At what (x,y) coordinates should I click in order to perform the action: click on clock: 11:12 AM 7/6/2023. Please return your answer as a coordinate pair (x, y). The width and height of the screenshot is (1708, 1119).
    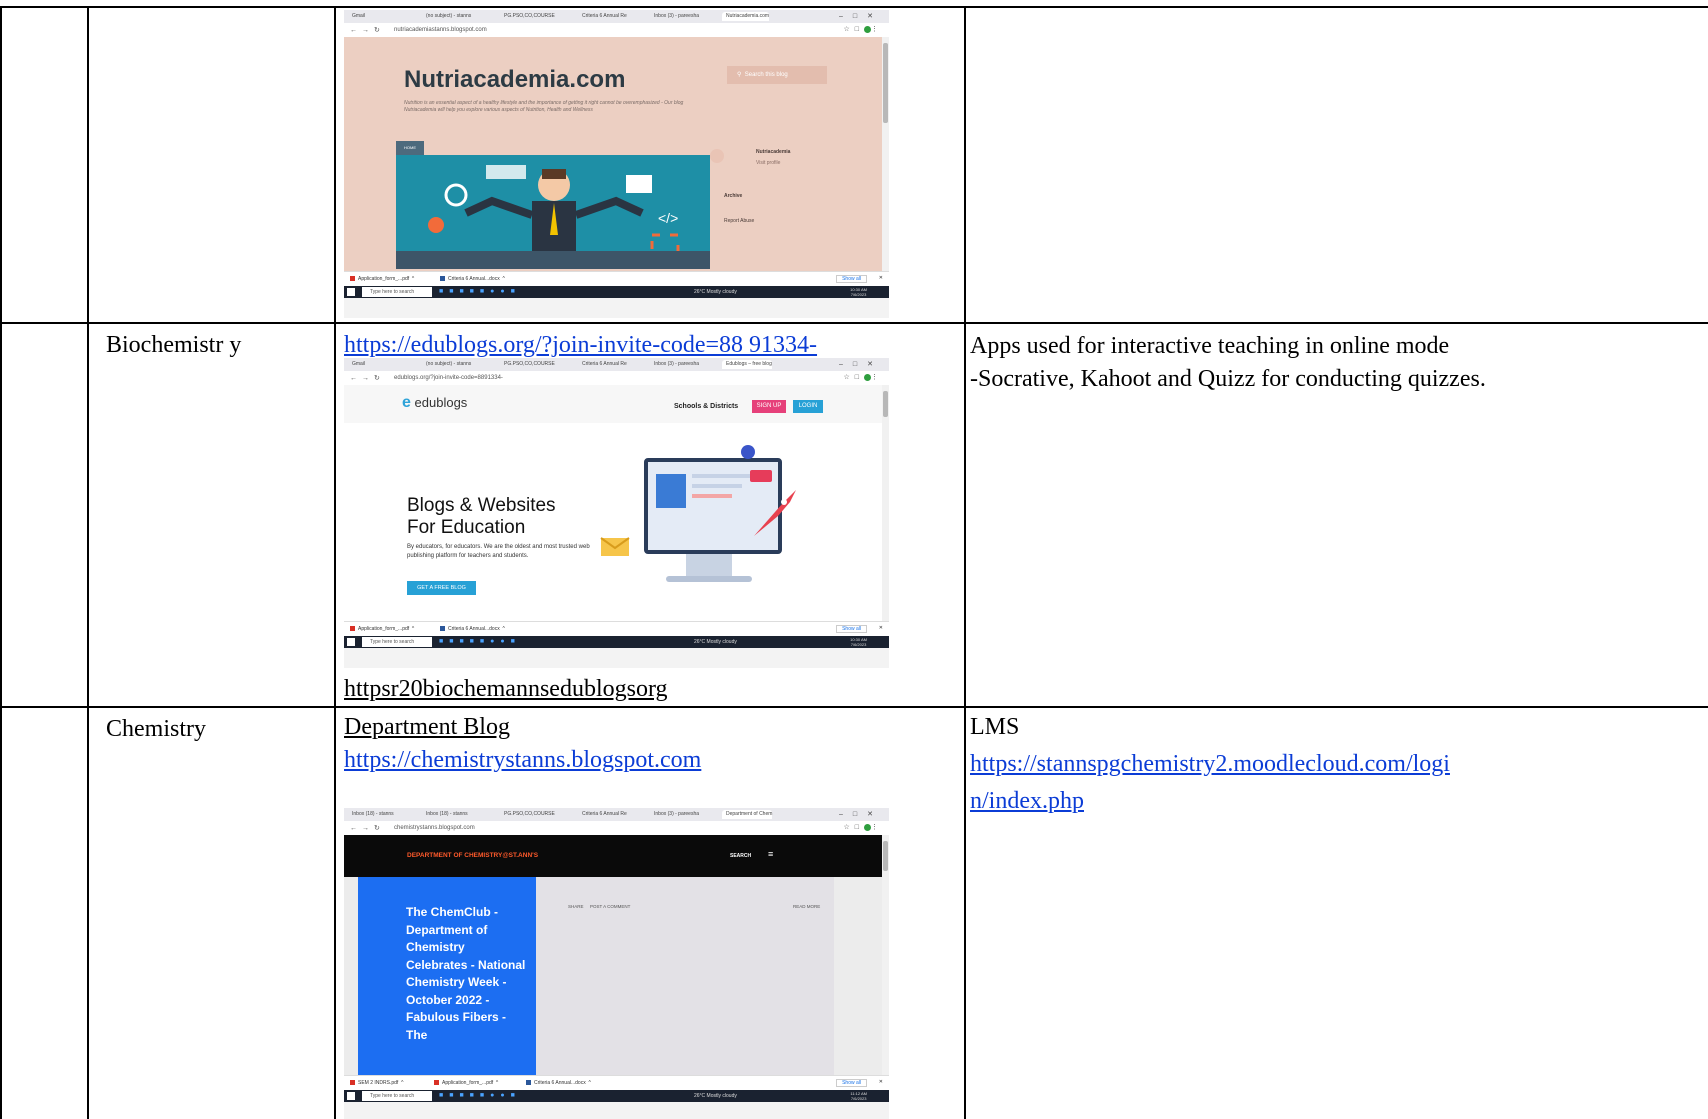
    Looking at the image, I should click on (858, 1096).